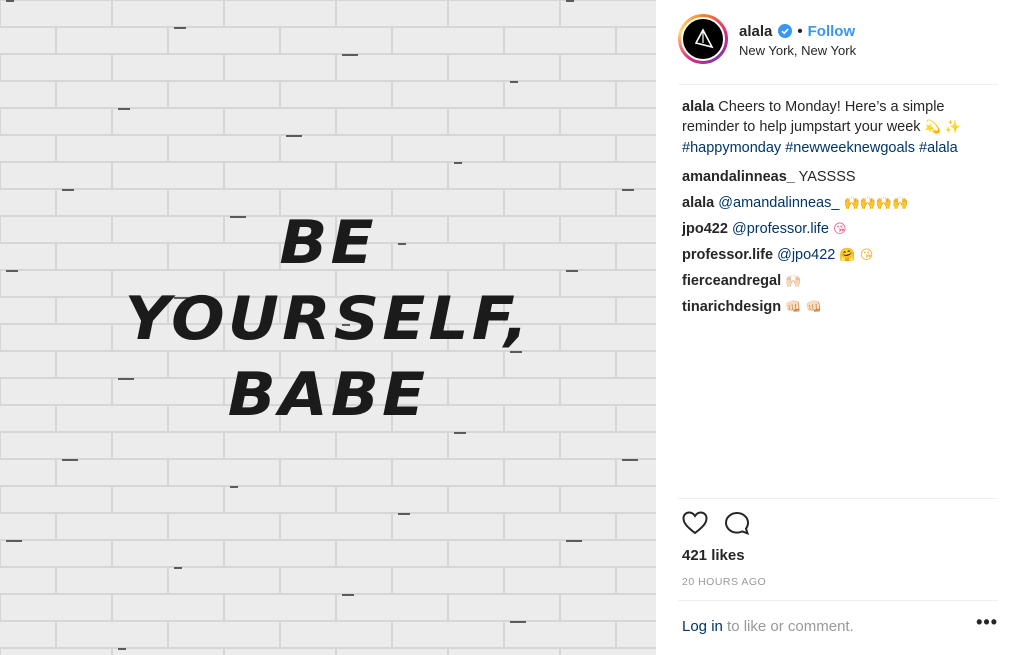 This screenshot has width=1024, height=655. I want to click on heart-icon, so click(695, 523).